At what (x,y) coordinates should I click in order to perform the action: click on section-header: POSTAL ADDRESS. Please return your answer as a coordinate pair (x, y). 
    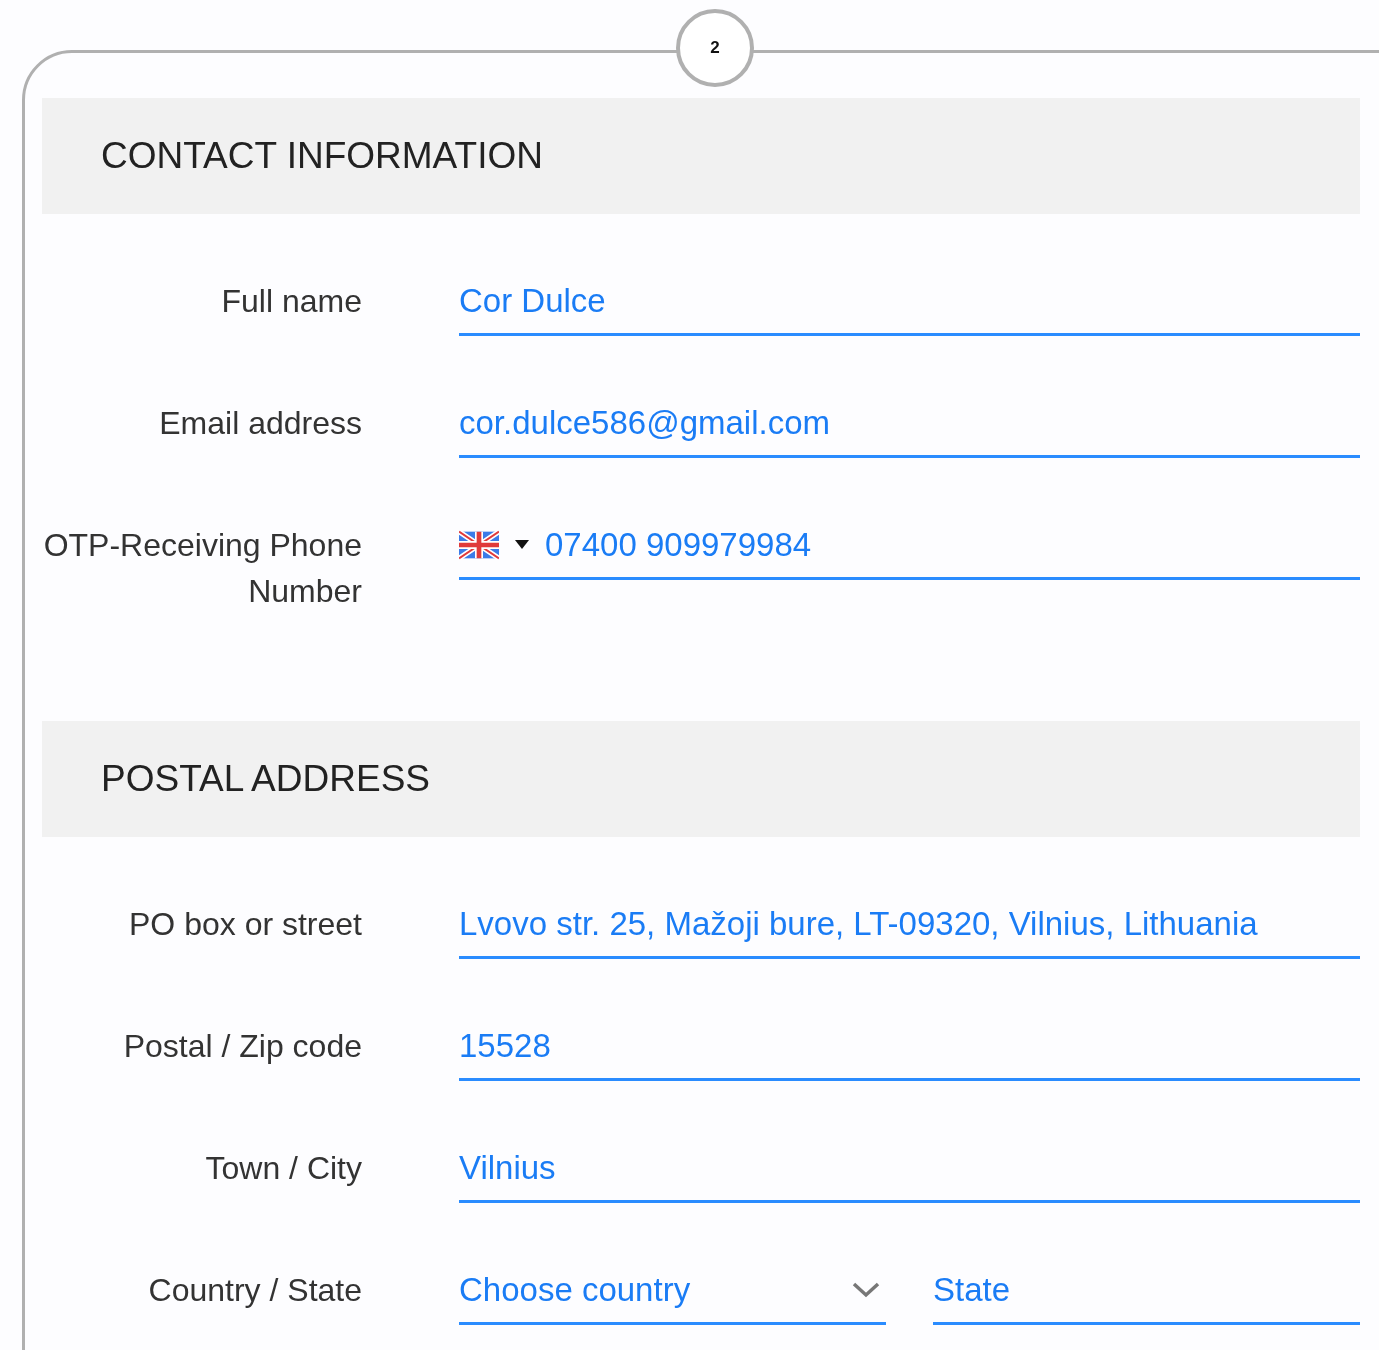
    Looking at the image, I should click on (701, 779).